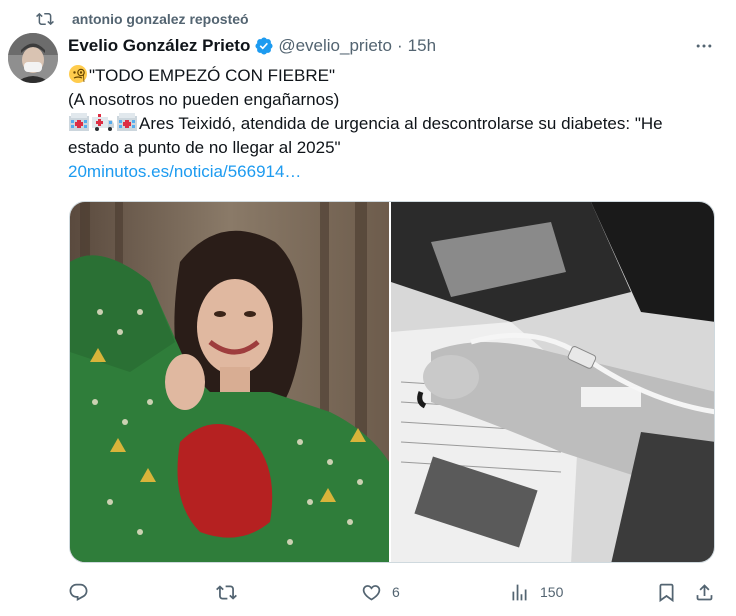 The width and height of the screenshot is (736, 616). I want to click on reply-button, so click(83, 592).